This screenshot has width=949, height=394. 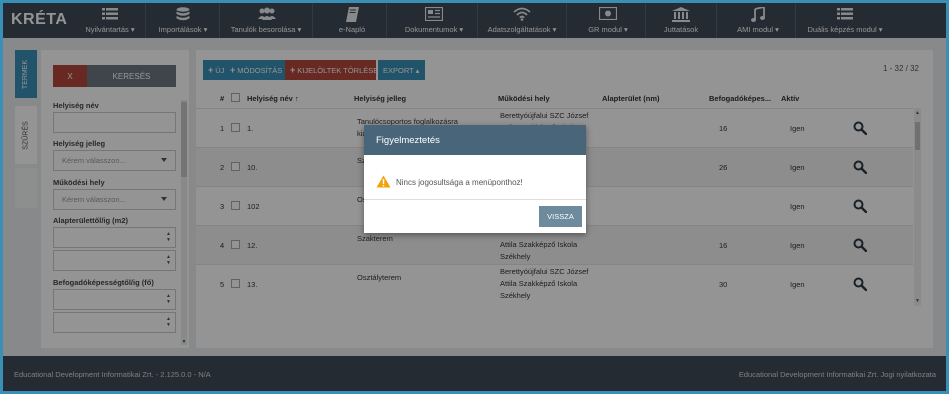 What do you see at coordinates (475, 140) in the screenshot?
I see `dialog-title: Figyelmeztetés` at bounding box center [475, 140].